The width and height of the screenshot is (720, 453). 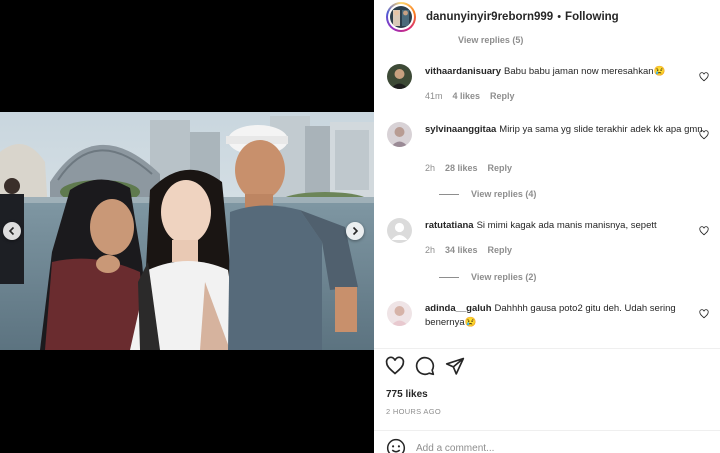 I want to click on view-replies-button: View replies (2), so click(x=487, y=277).